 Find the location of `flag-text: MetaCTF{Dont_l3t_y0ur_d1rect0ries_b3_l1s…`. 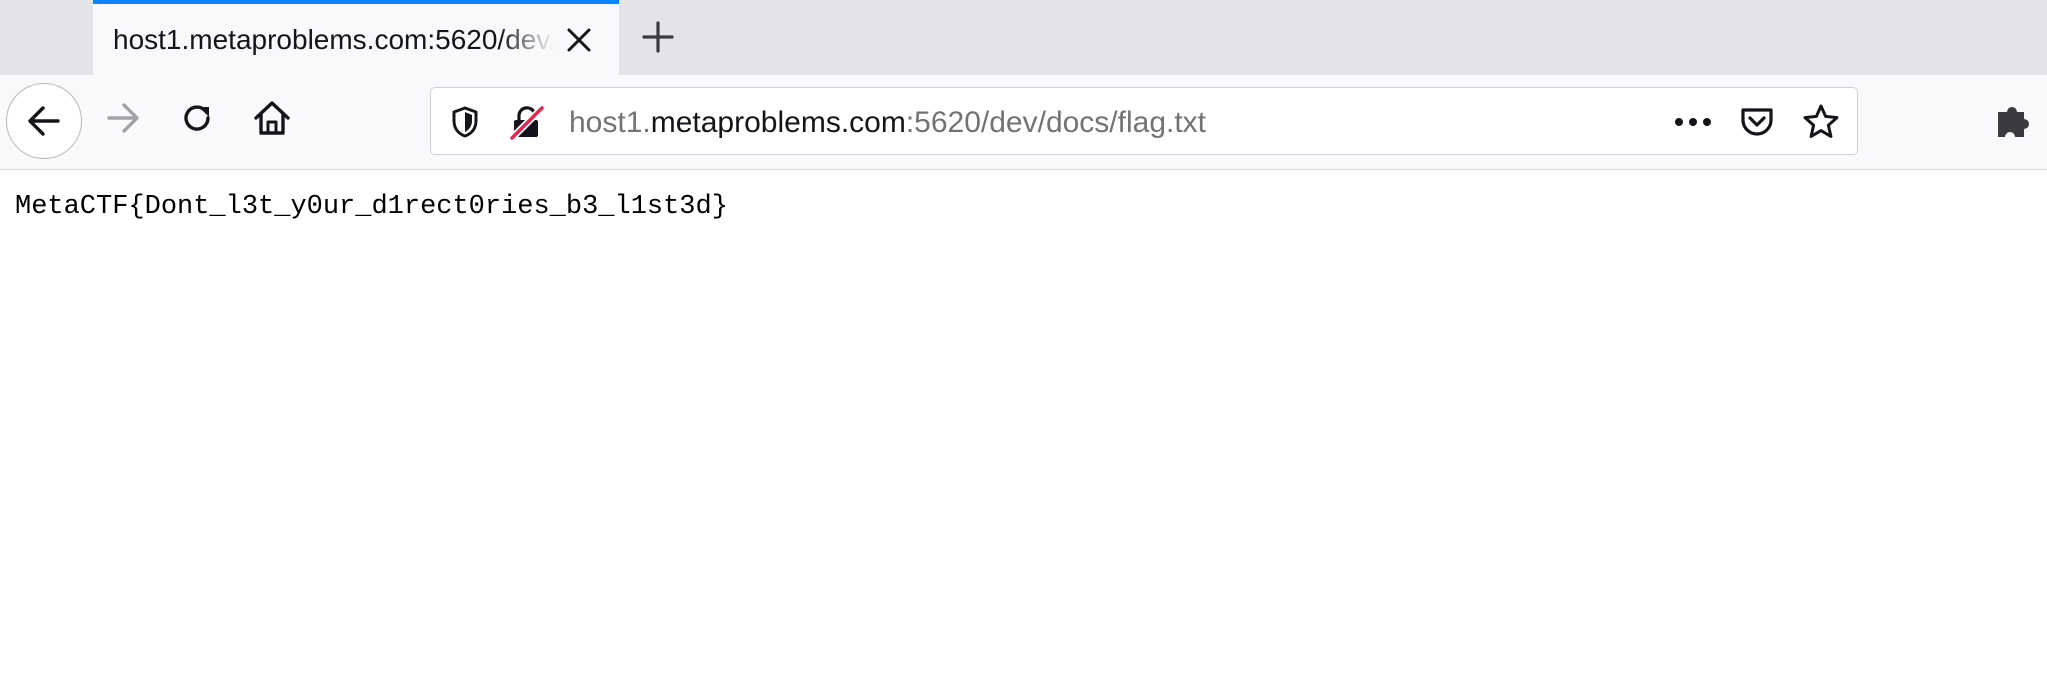

flag-text: MetaCTF{Dont_l3t_y0ur_d1rect0ries_b3_l1s… is located at coordinates (371, 207).